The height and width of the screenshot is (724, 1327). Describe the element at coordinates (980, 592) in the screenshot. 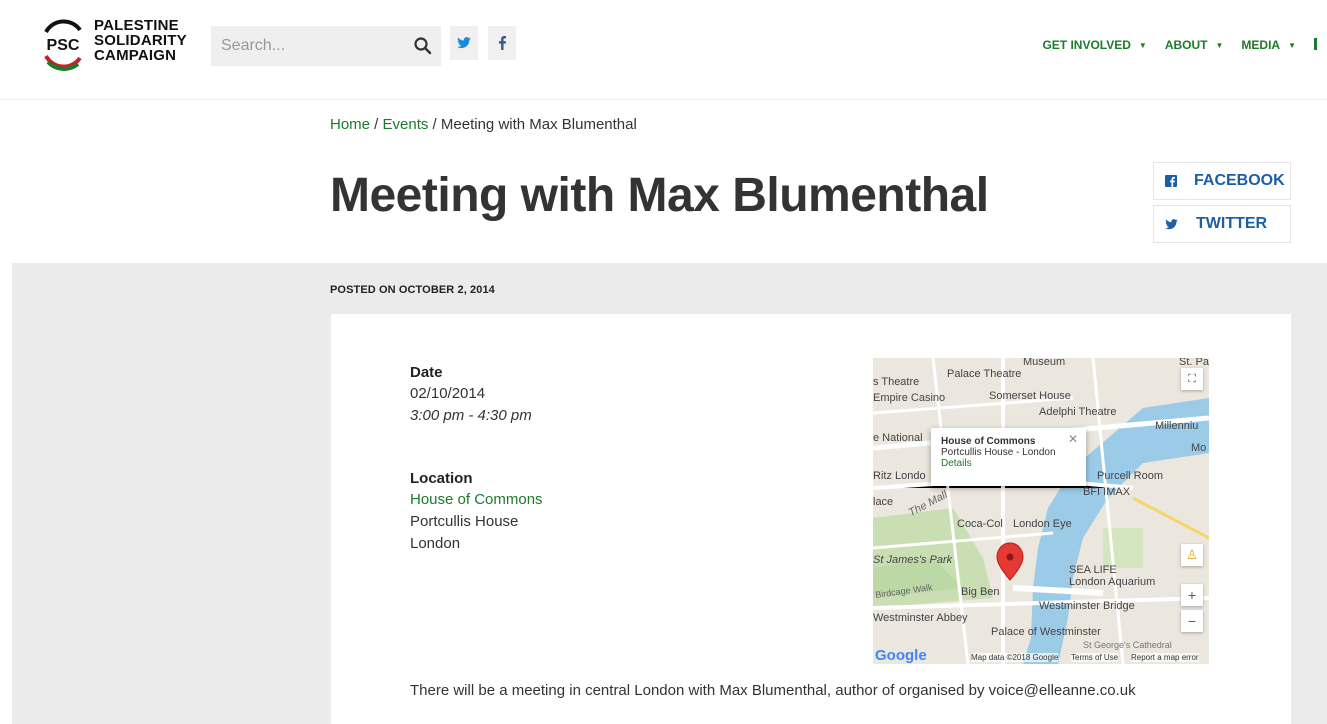

I see `map-label: Big Ben` at that location.